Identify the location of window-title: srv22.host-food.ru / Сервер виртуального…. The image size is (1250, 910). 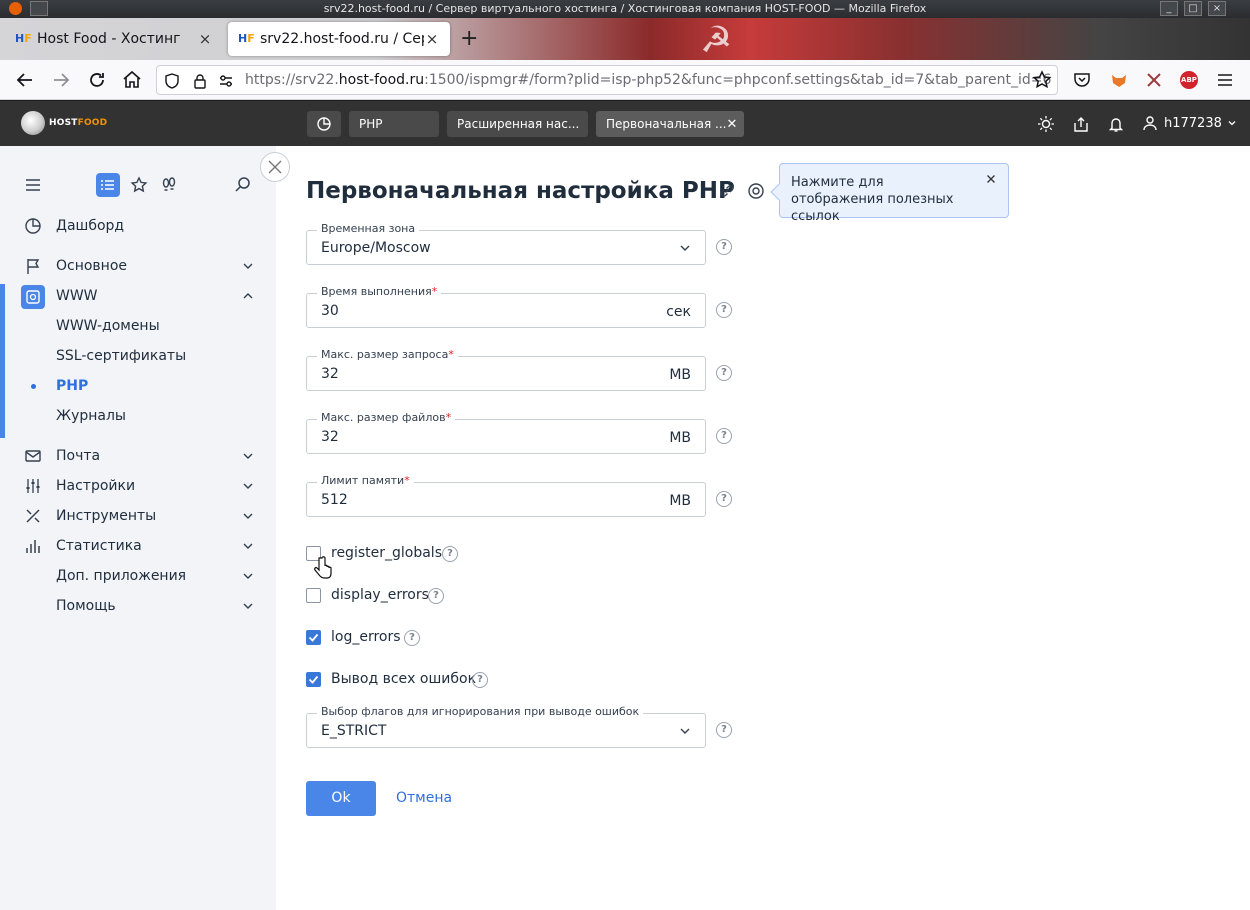
(625, 8).